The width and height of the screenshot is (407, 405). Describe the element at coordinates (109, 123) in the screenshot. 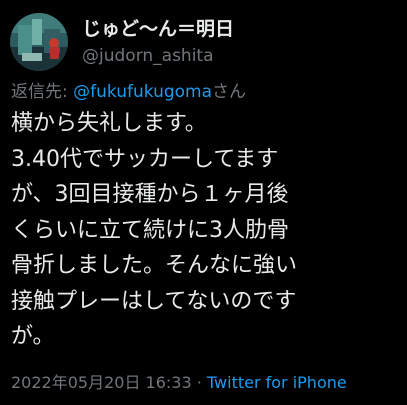

I see `tweet-text-line: 横から失礼します。` at that location.